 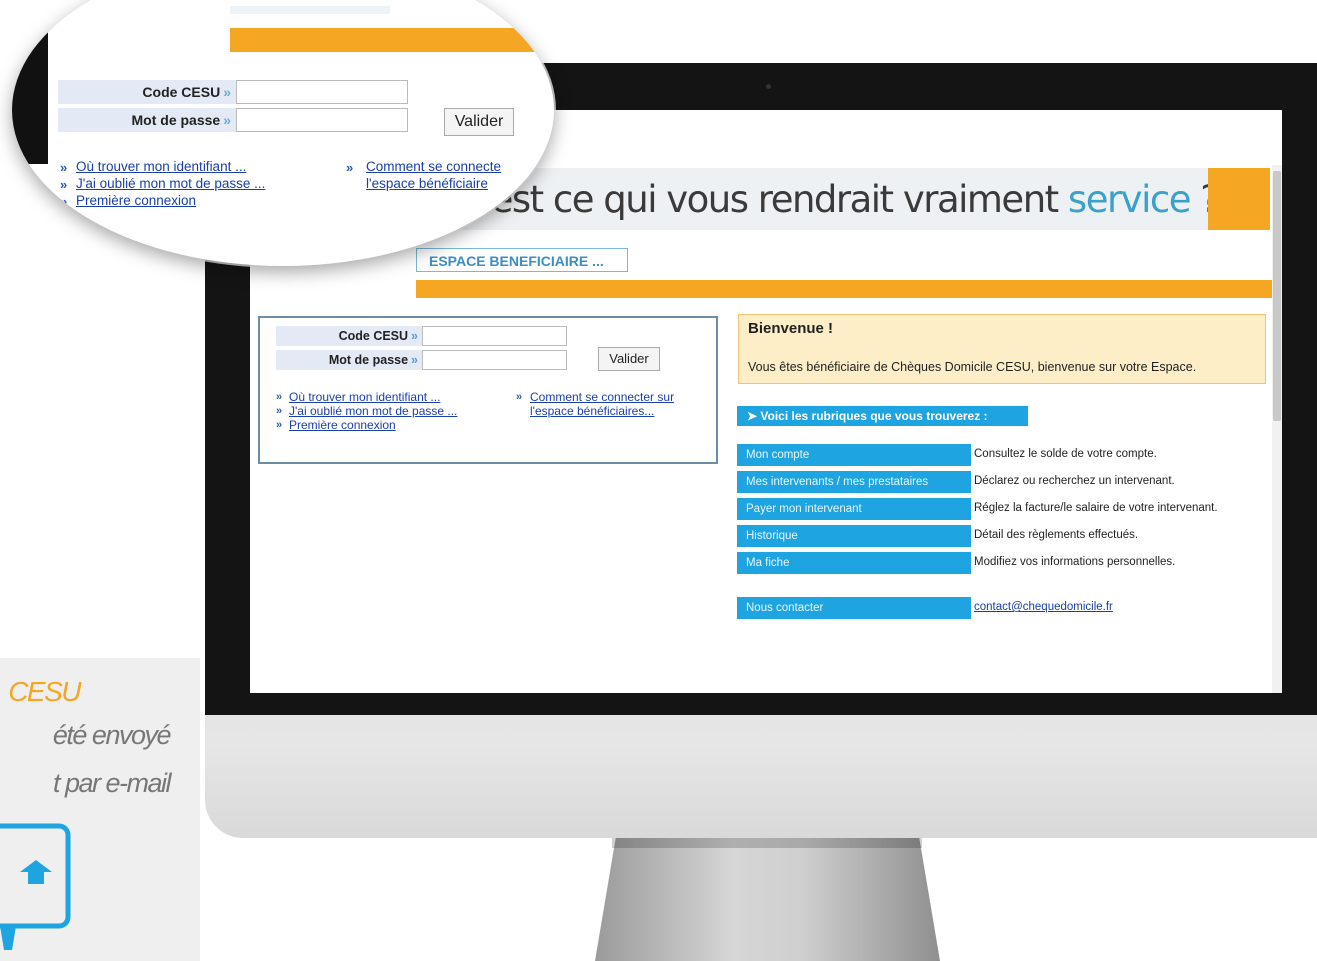 What do you see at coordinates (767, 899) in the screenshot?
I see `monitor-stand` at bounding box center [767, 899].